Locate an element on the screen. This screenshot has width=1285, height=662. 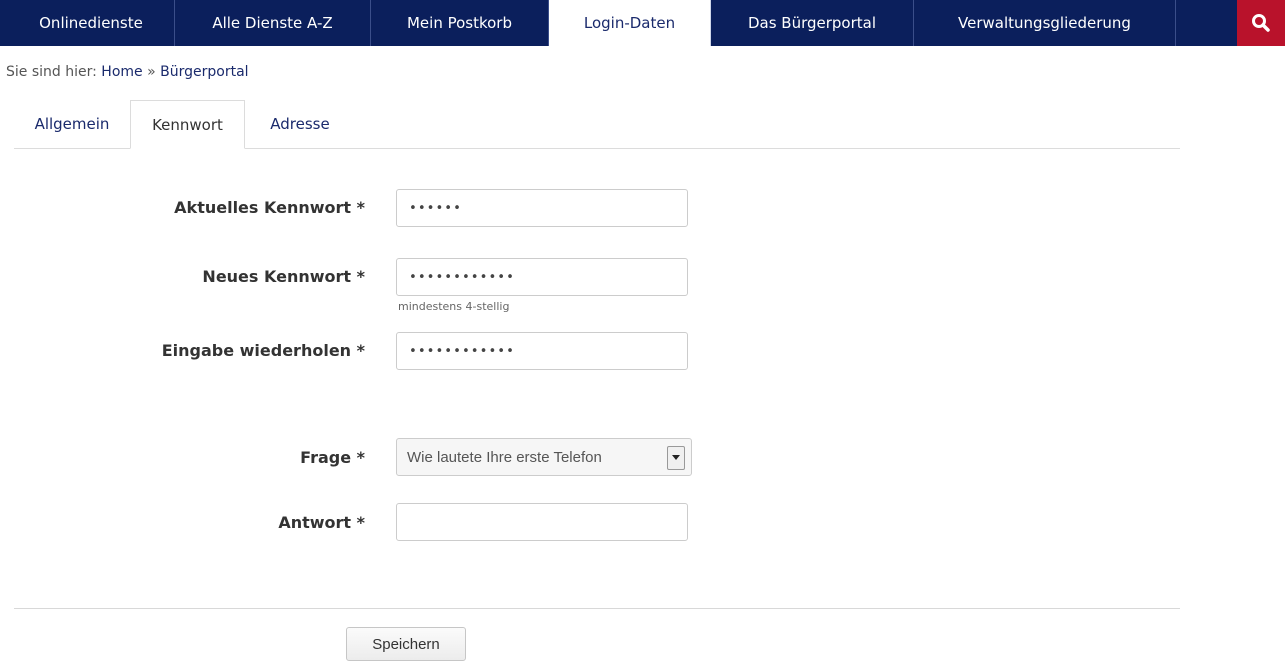
nav-item-verwaltungsgliederung: Verwaltungsgliederung is located at coordinates (1045, 23).